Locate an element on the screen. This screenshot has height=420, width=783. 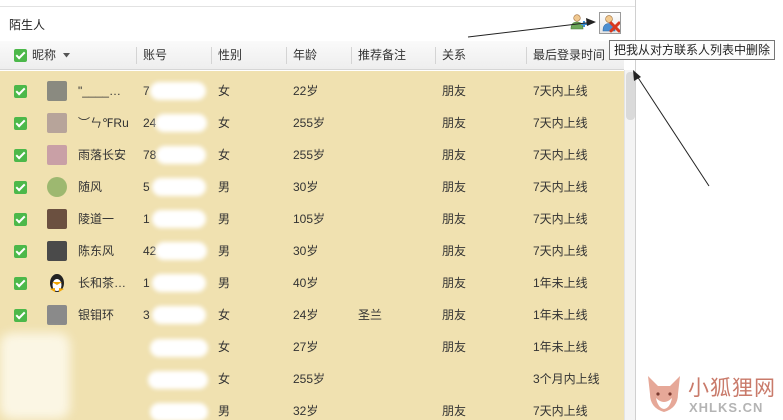
group-title: 陌生人 is located at coordinates (27, 25).